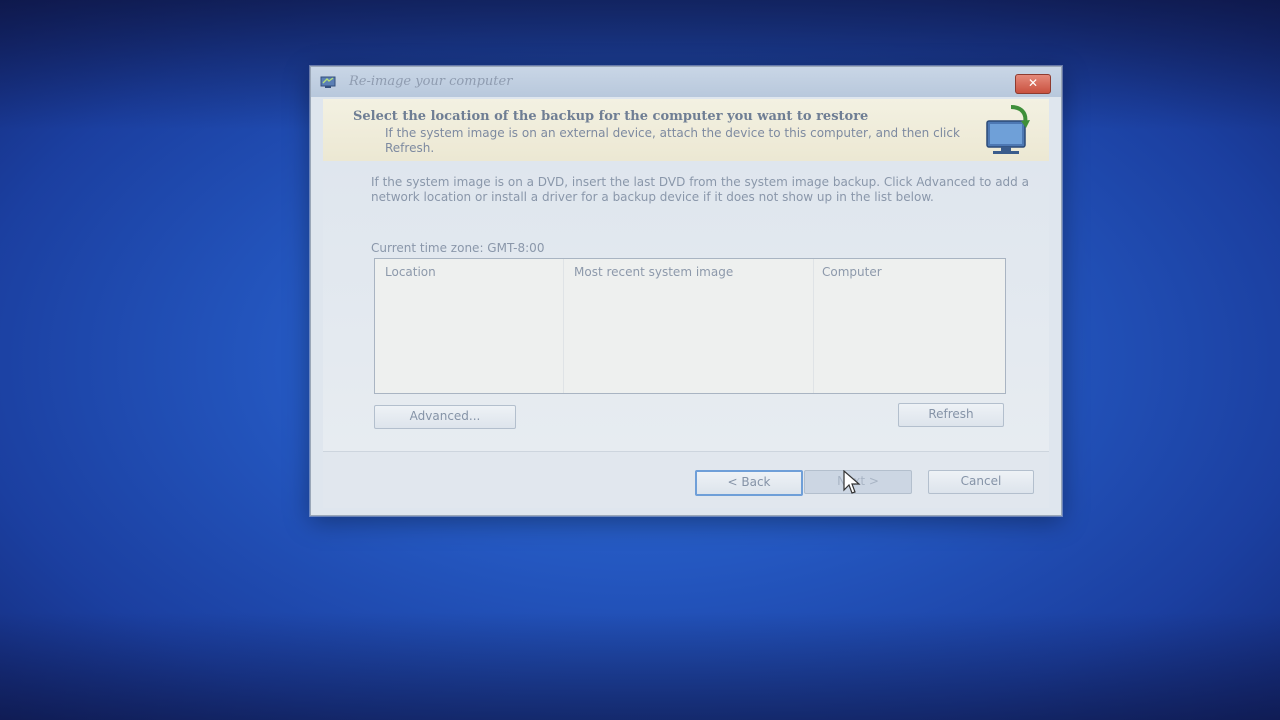  What do you see at coordinates (410, 272) in the screenshot?
I see `column-header-location: Location` at bounding box center [410, 272].